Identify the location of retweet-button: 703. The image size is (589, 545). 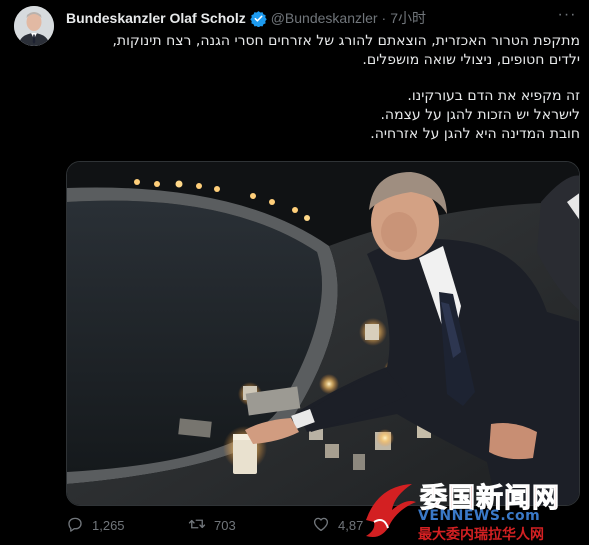
(212, 525).